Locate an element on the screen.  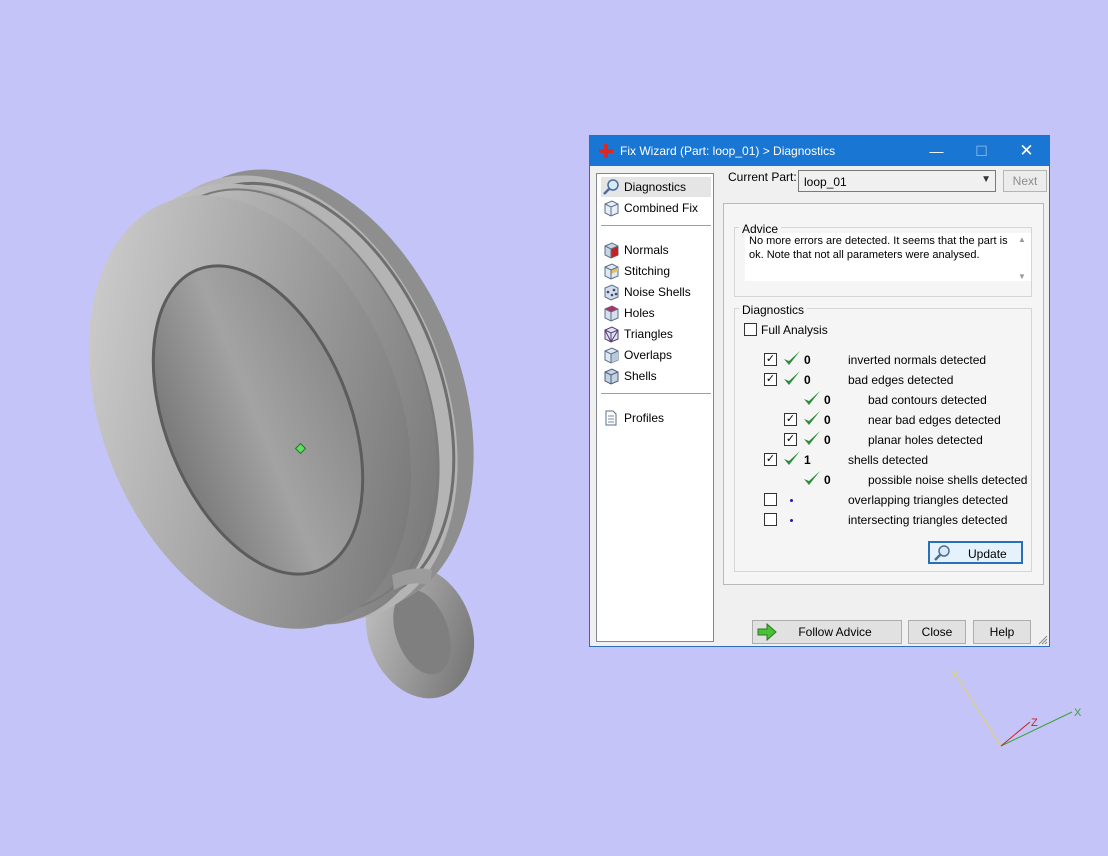
nav-item-combined-fix: Combined Fix is located at coordinates (656, 208).